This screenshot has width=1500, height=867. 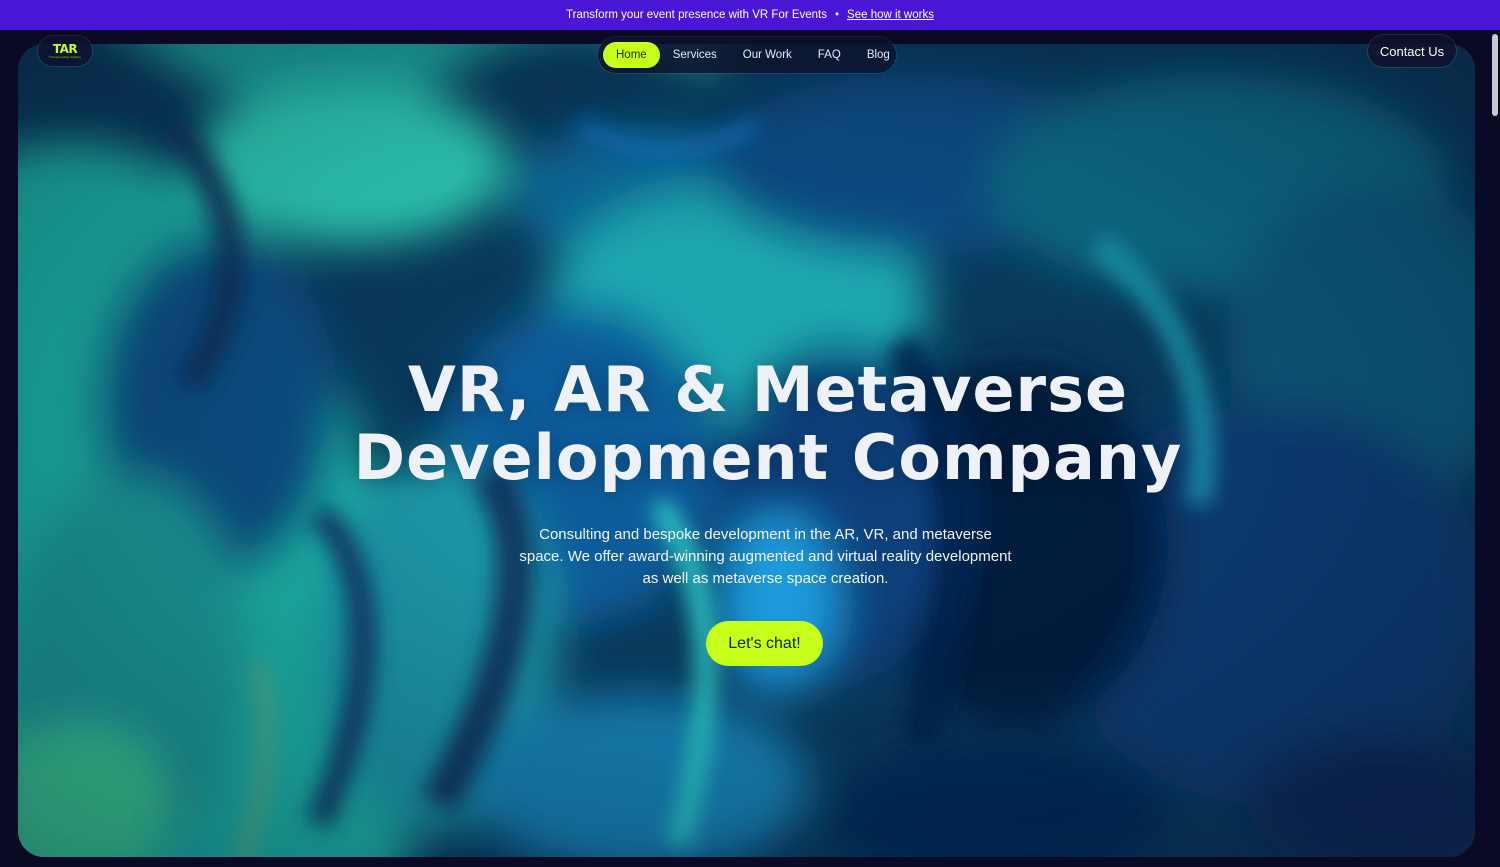 What do you see at coordinates (1495, 75) in the screenshot?
I see `scrollbar-thumb` at bounding box center [1495, 75].